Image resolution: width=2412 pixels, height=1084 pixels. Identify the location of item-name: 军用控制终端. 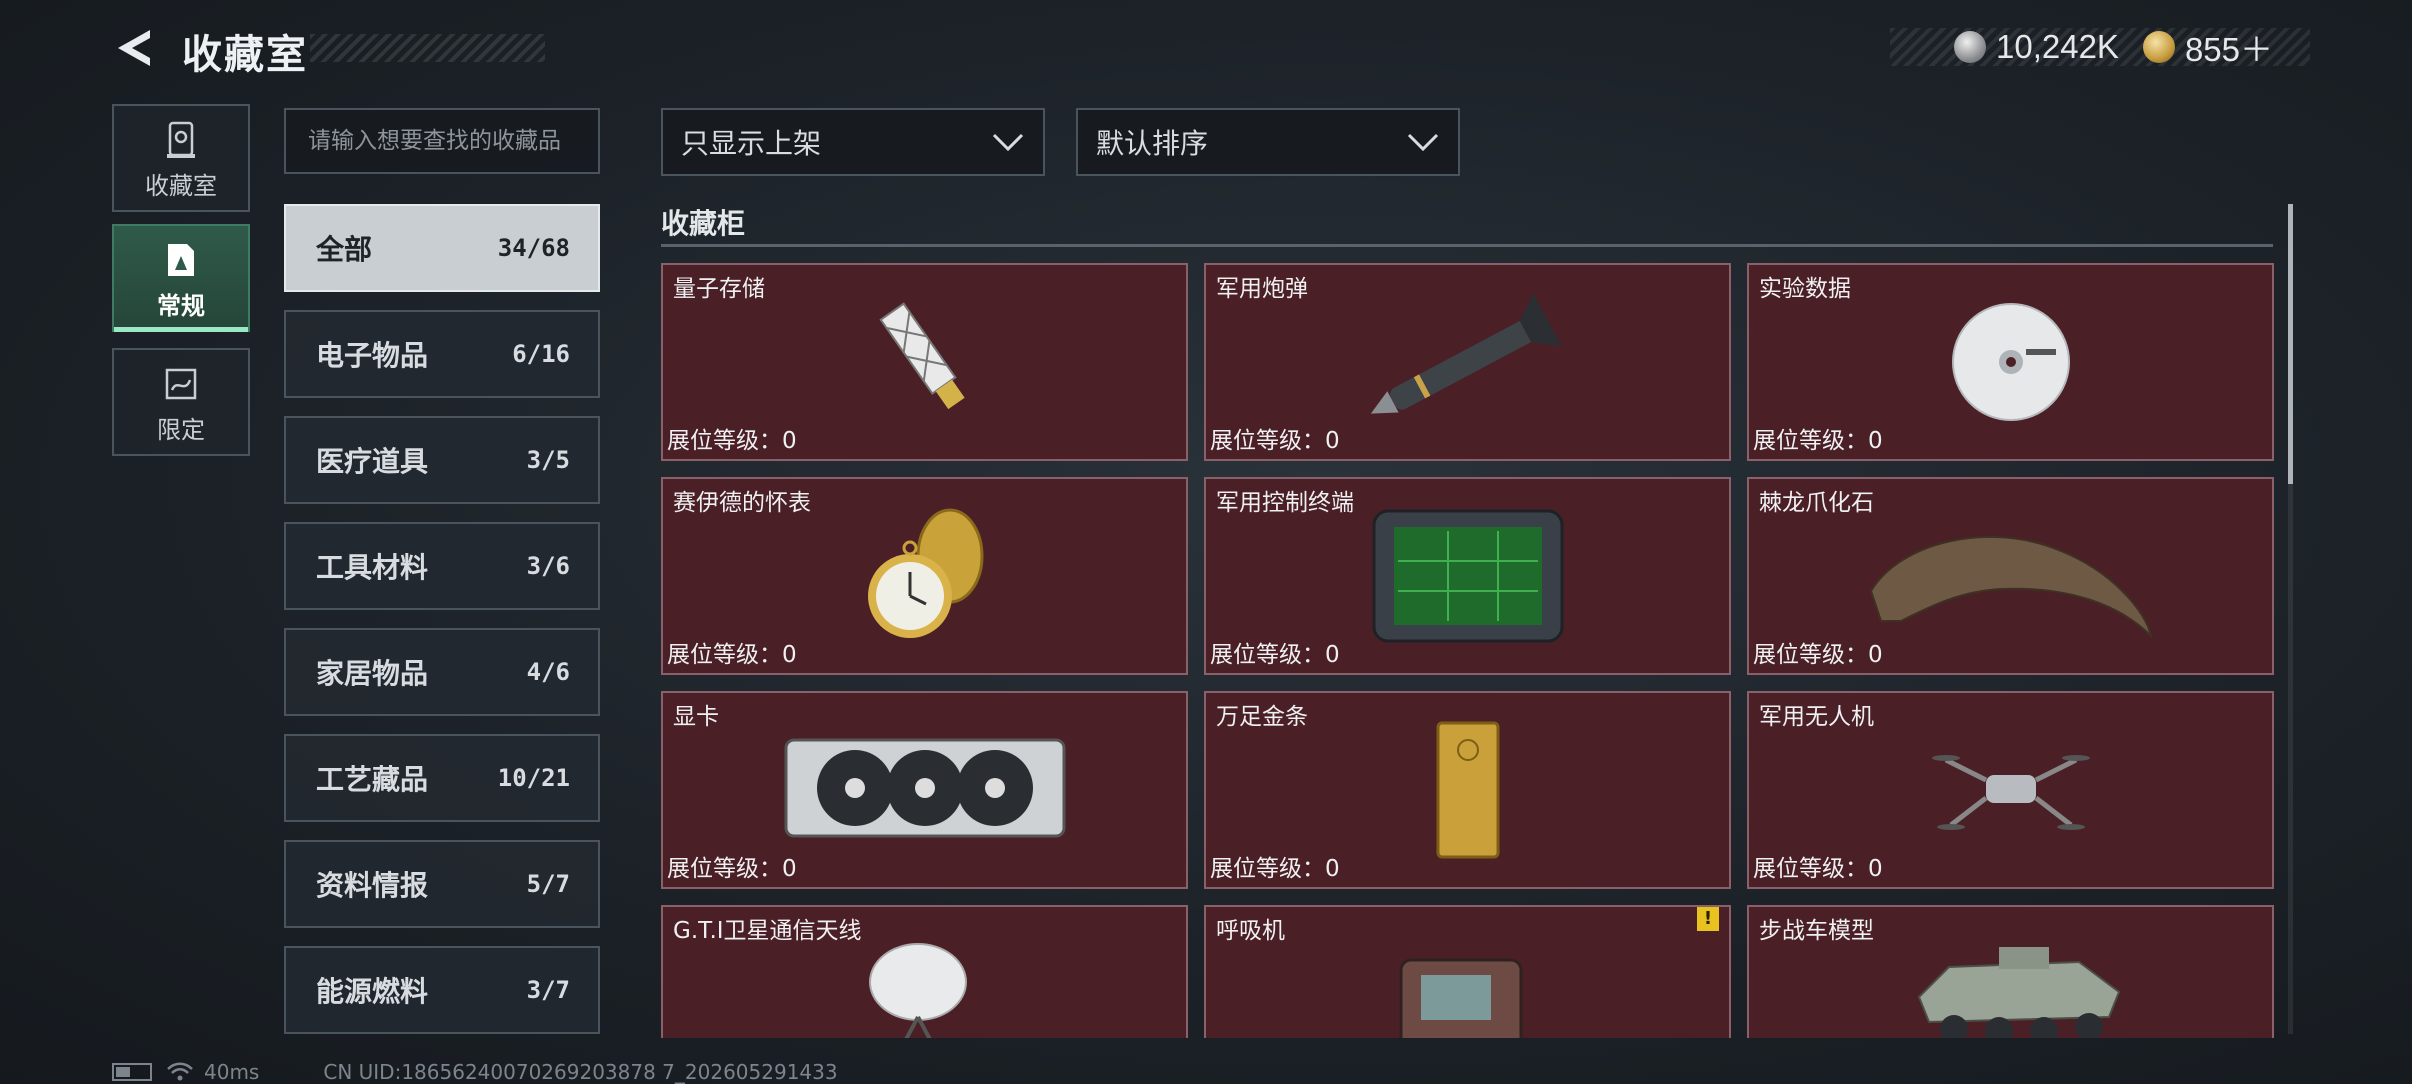
(1285, 503).